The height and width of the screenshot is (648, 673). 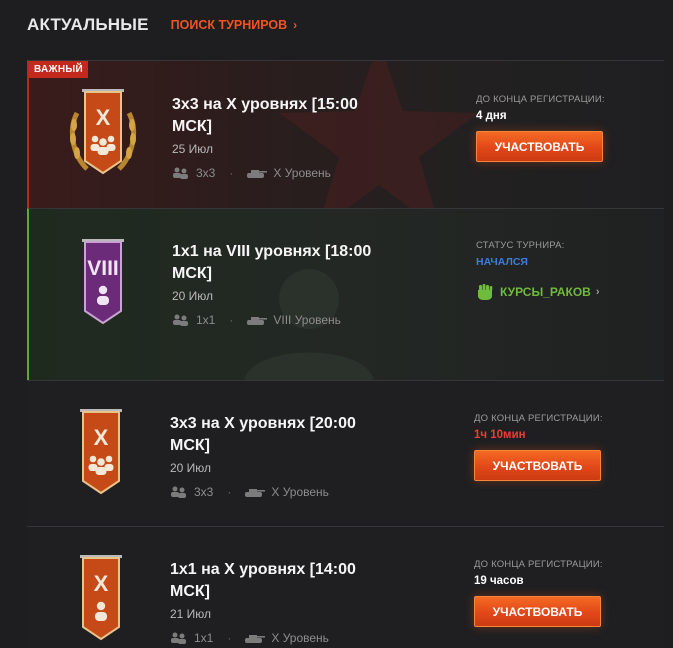 What do you see at coordinates (103, 283) in the screenshot?
I see `tier-viii-solo-emblem: VIII` at bounding box center [103, 283].